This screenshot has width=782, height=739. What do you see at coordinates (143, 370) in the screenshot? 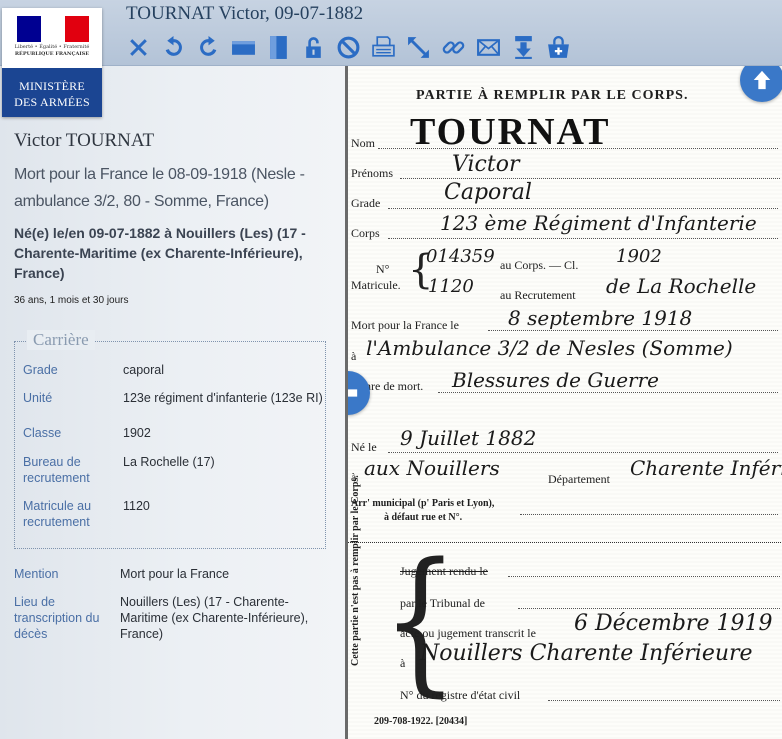
I see `grade-value: caporal` at bounding box center [143, 370].